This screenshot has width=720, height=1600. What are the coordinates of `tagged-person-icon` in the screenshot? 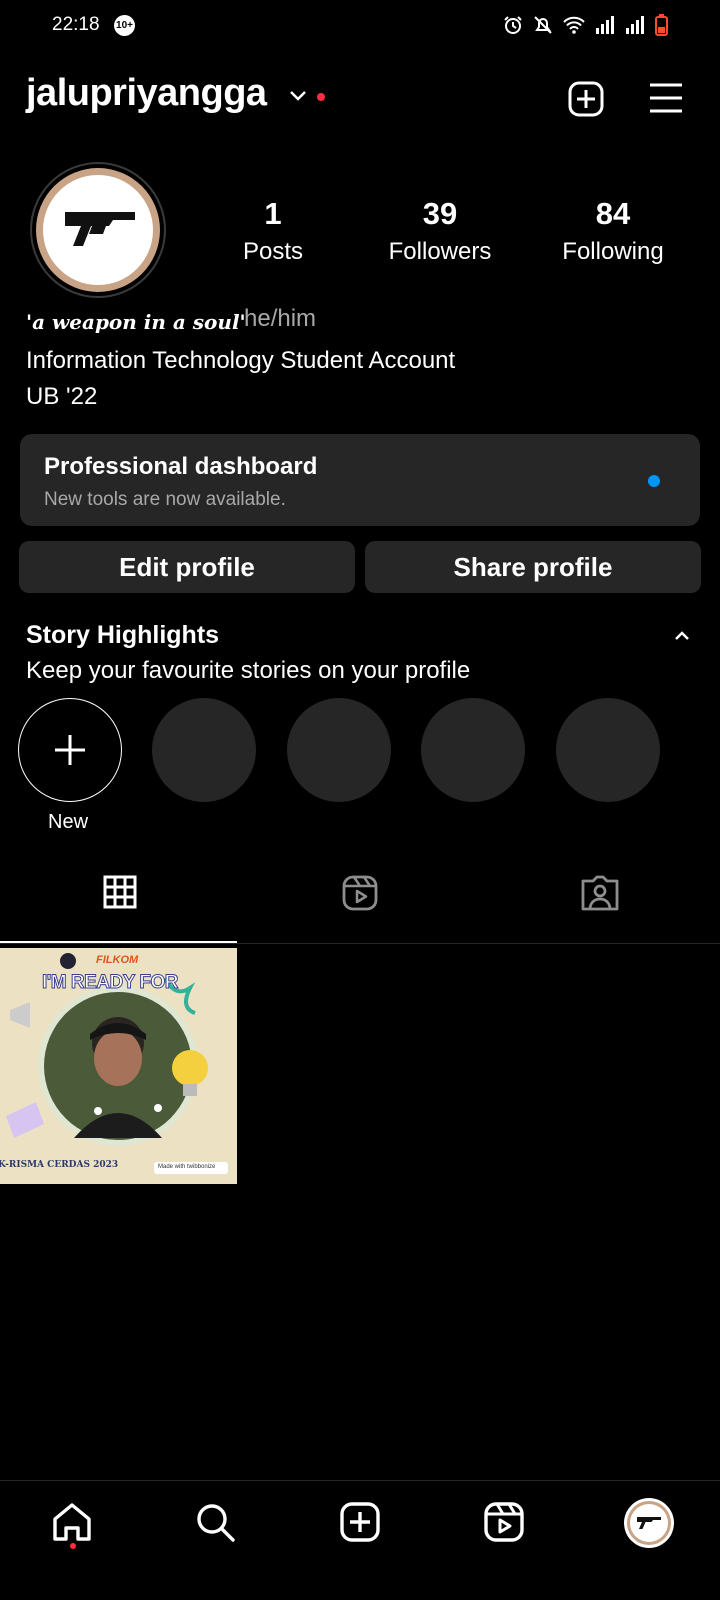 It's located at (600, 893).